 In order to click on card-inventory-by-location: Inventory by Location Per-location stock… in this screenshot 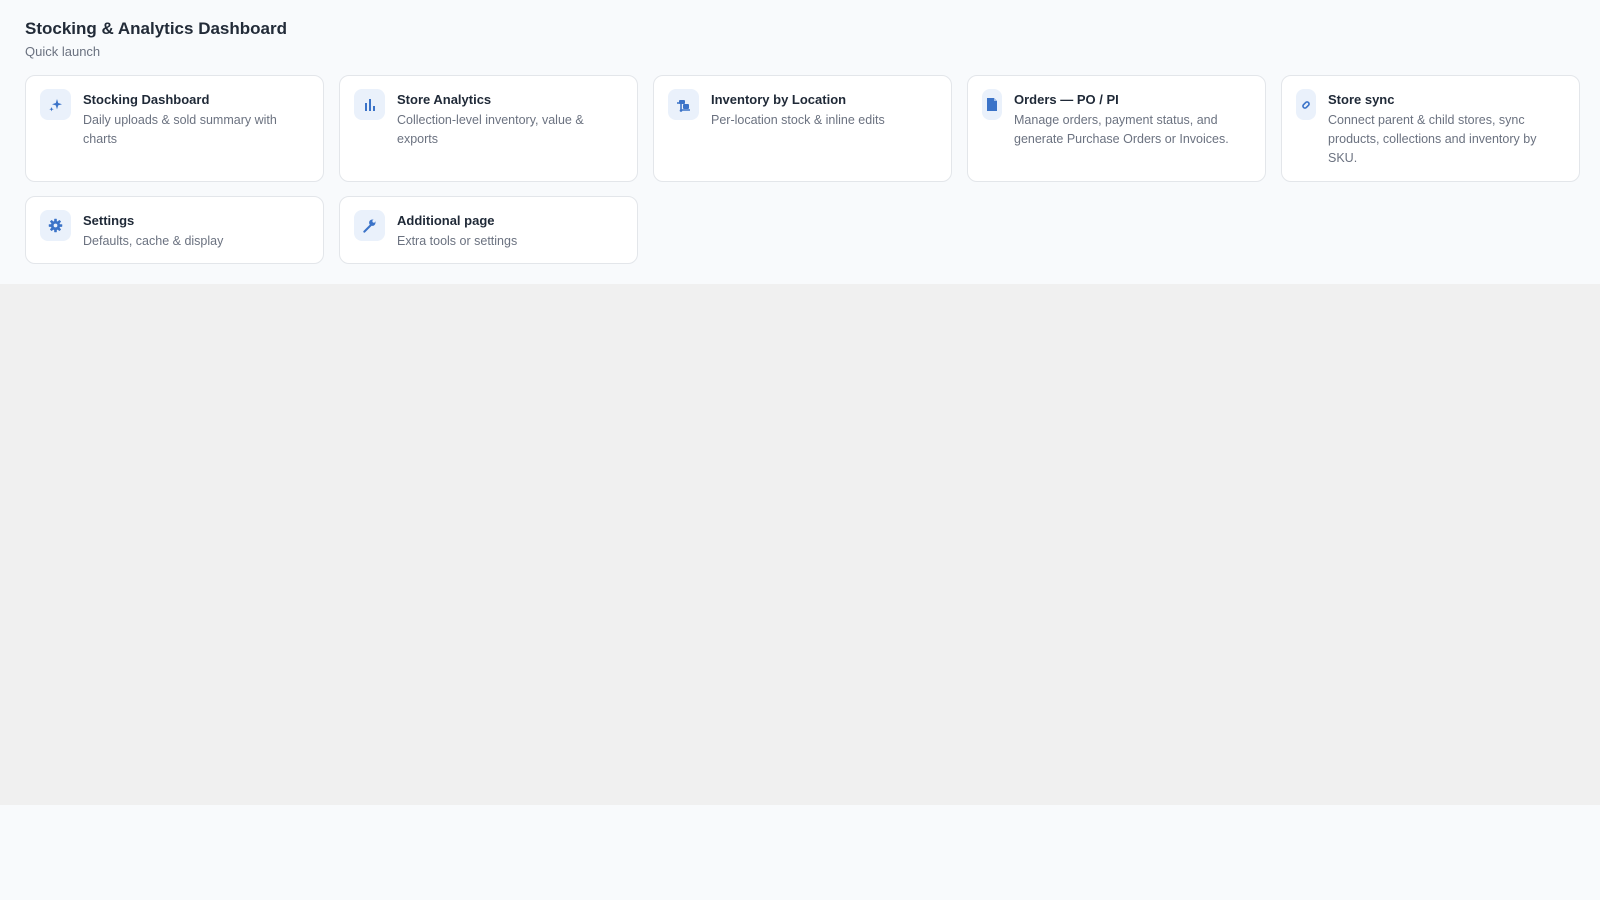, I will do `click(802, 128)`.